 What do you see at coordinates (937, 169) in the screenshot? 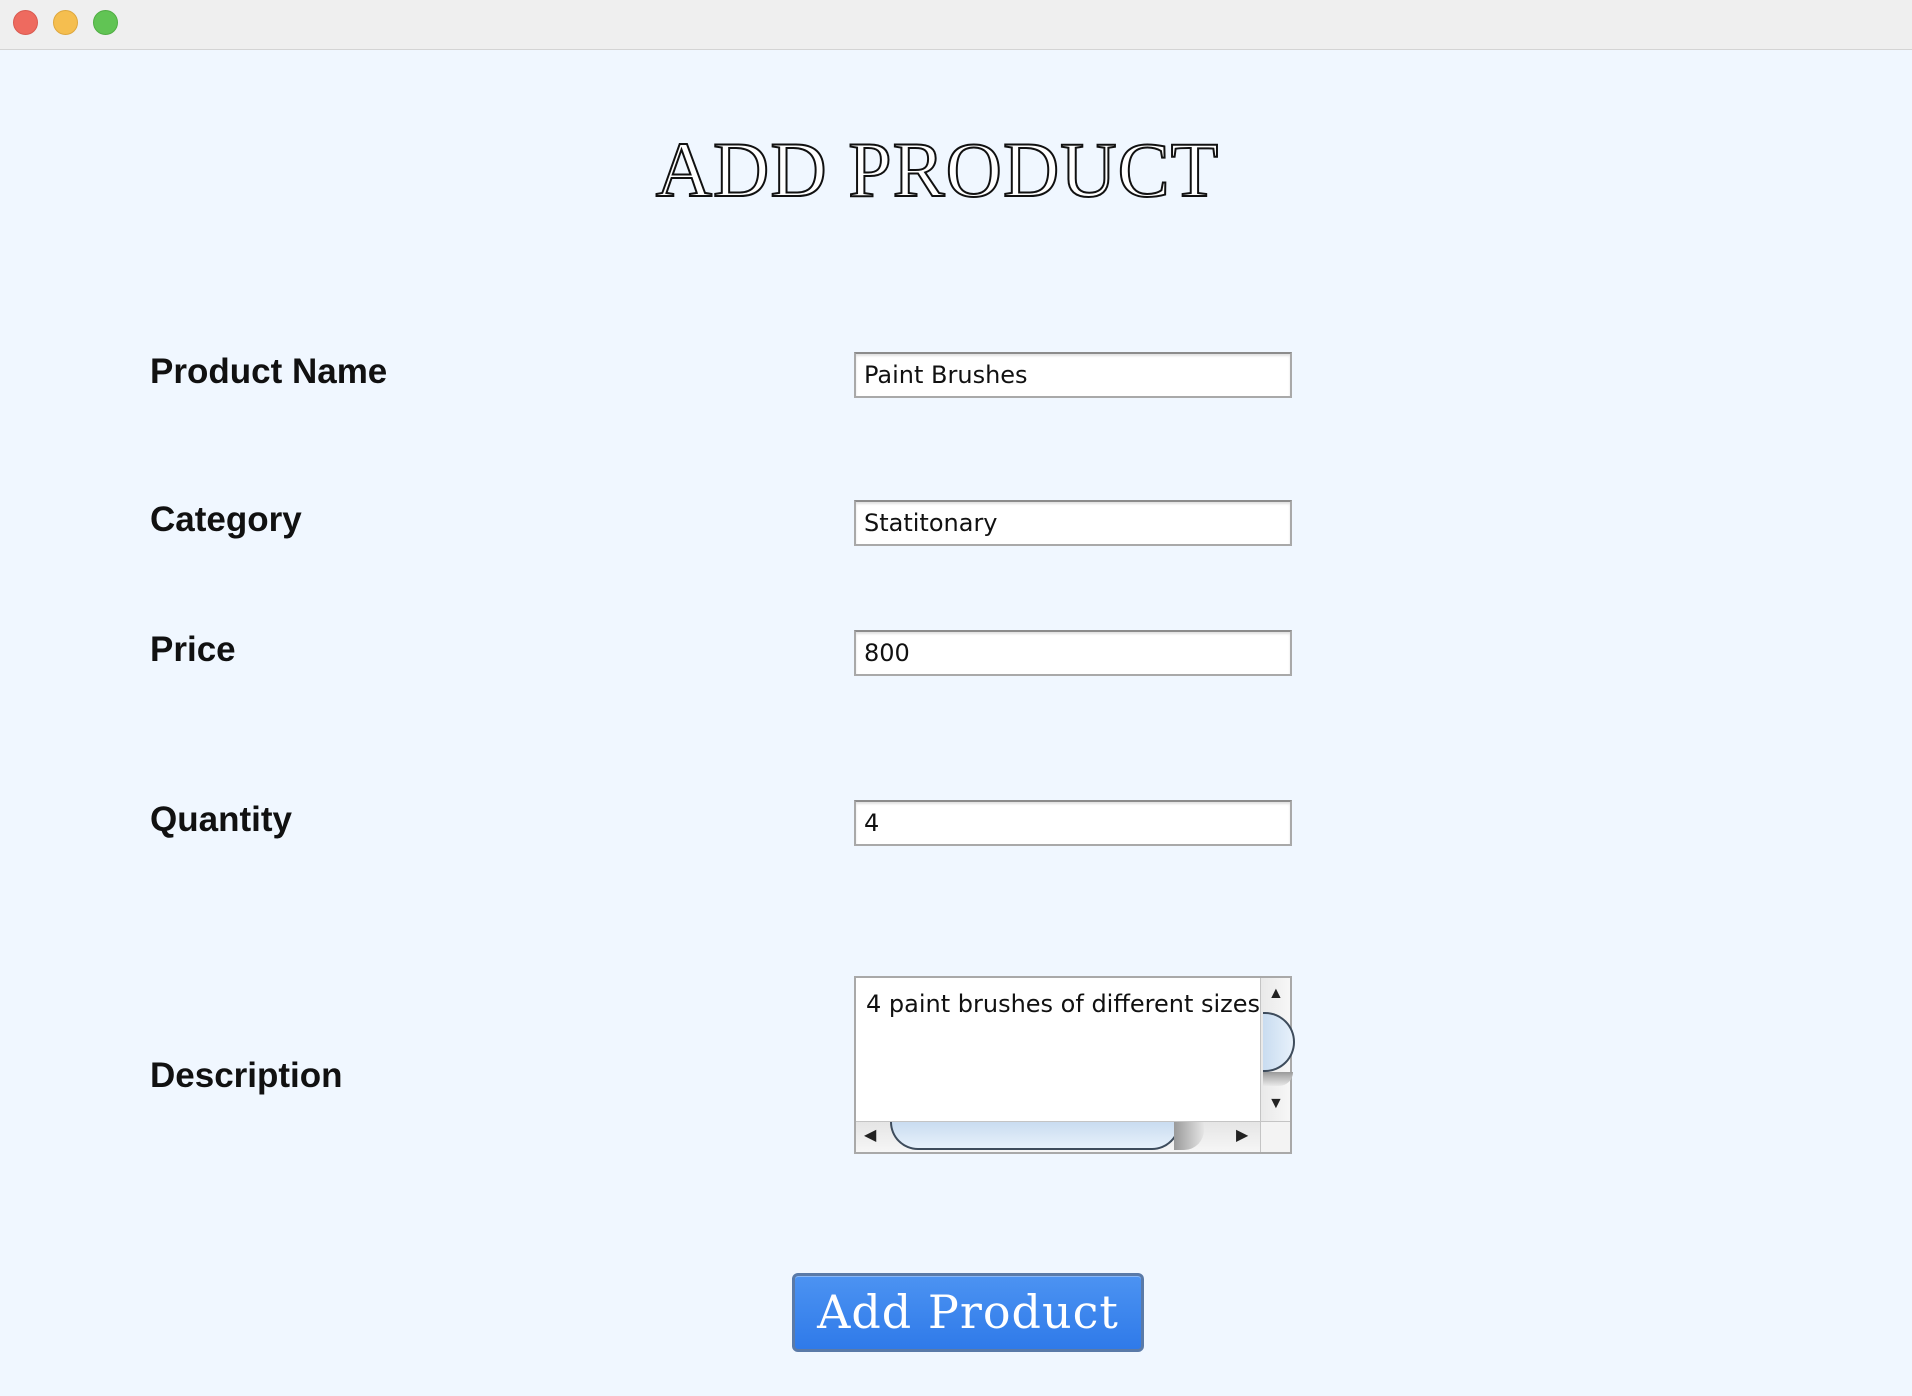
I see `page-title: ADD PRODUCT` at bounding box center [937, 169].